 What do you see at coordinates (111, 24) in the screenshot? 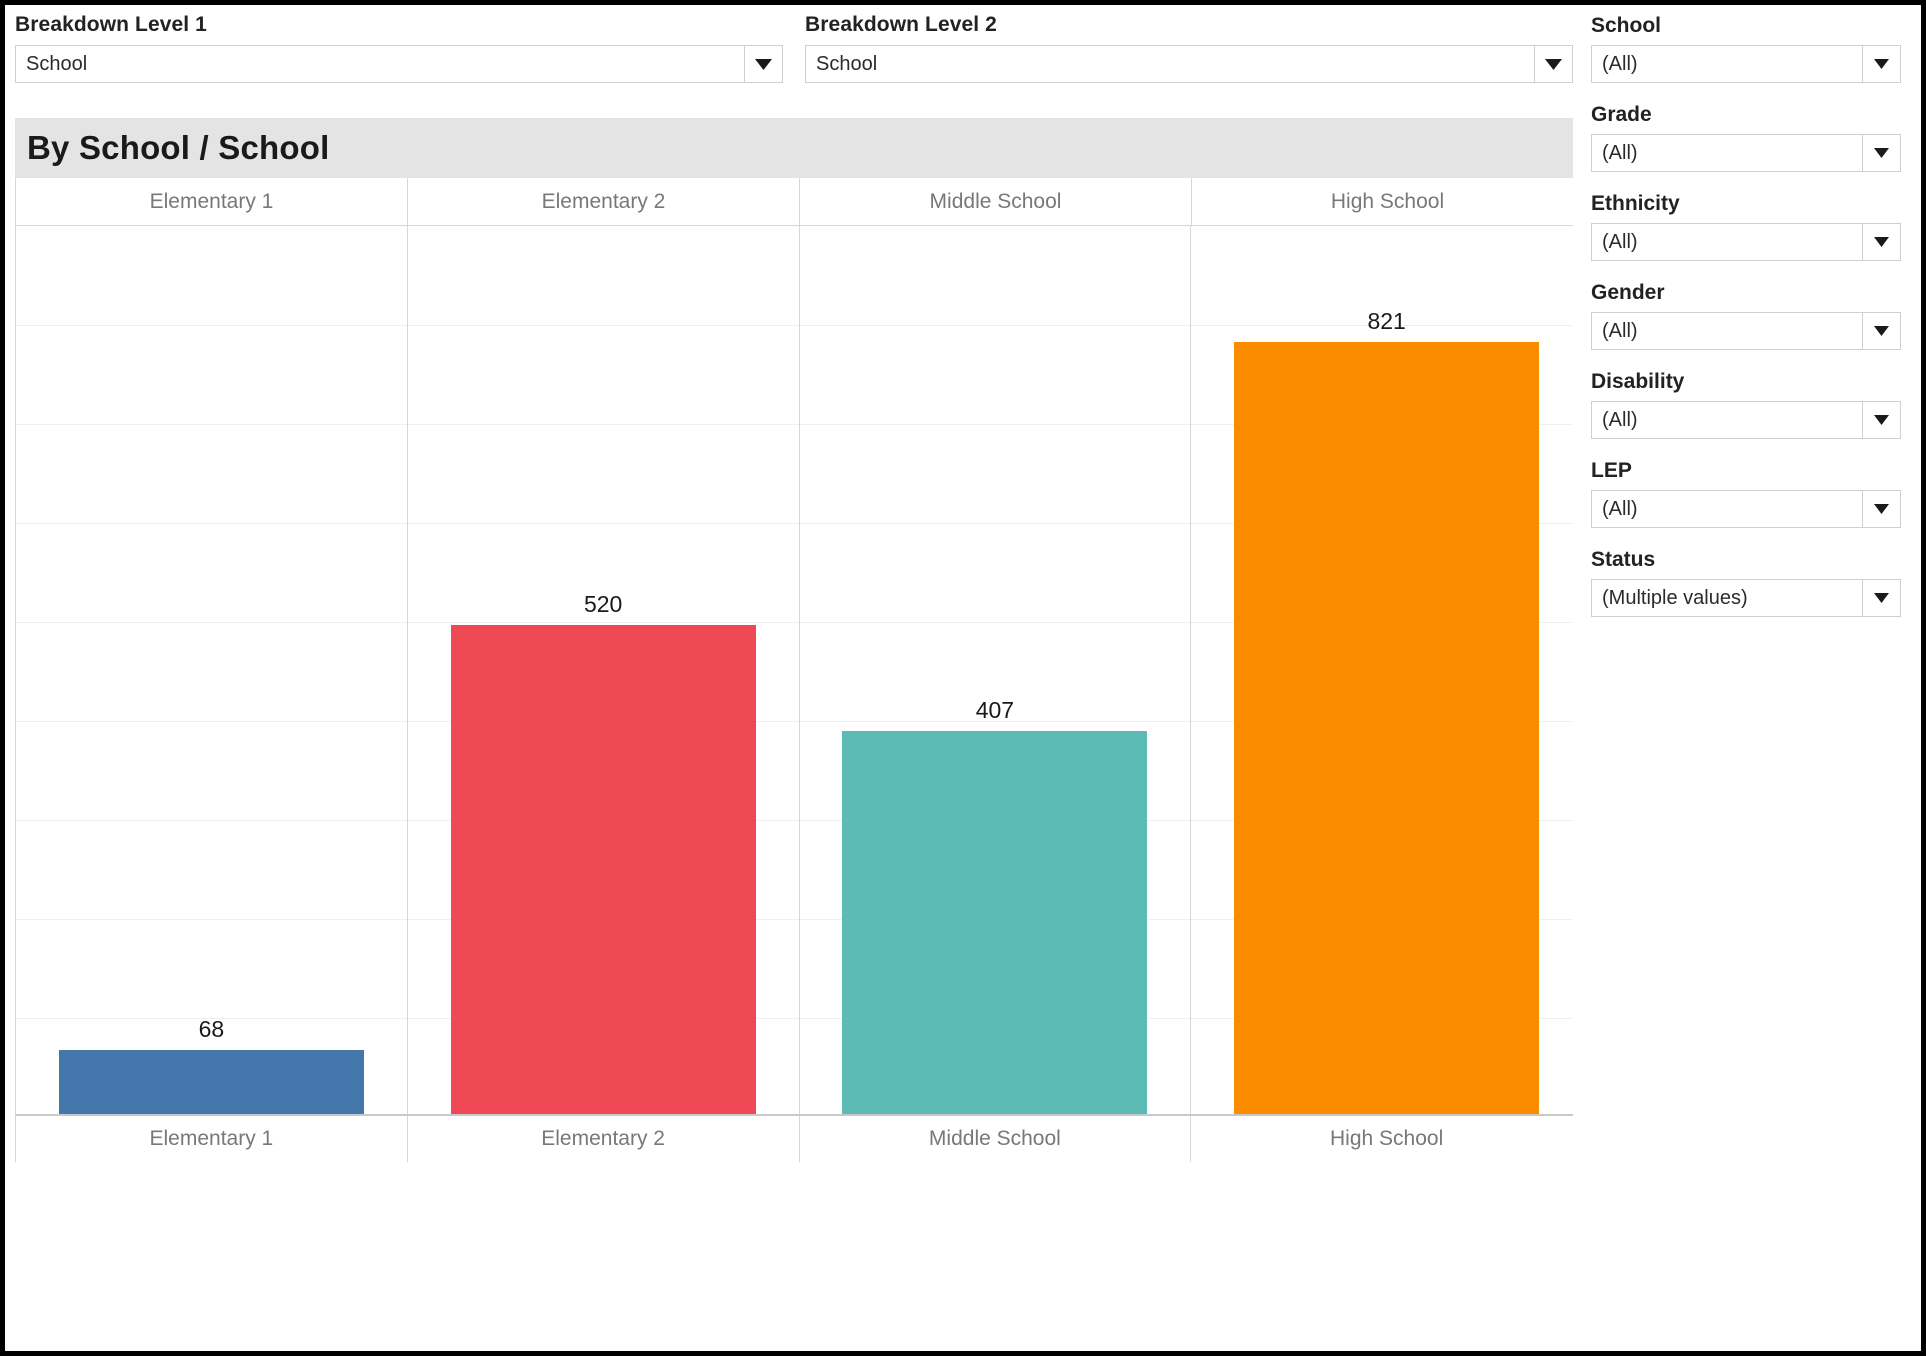
I see `breakdown-level-1-label: Breakdown Level 1` at bounding box center [111, 24].